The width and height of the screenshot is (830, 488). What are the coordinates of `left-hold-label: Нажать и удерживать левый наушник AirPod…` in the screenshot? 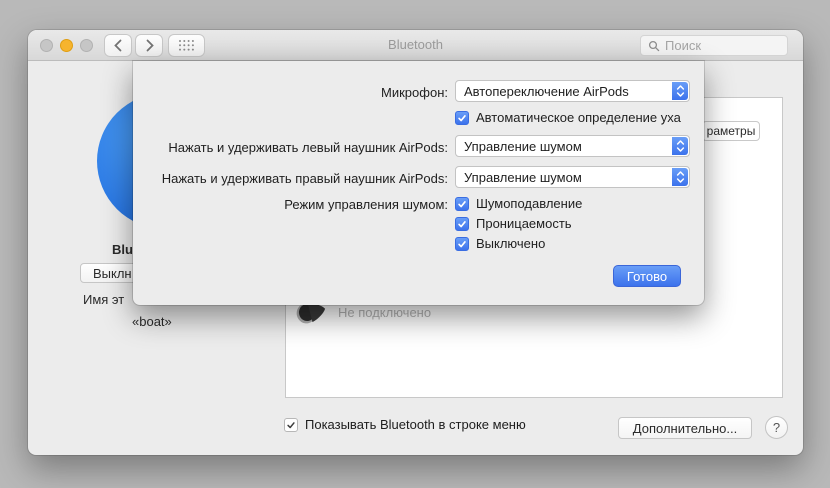 It's located at (308, 147).